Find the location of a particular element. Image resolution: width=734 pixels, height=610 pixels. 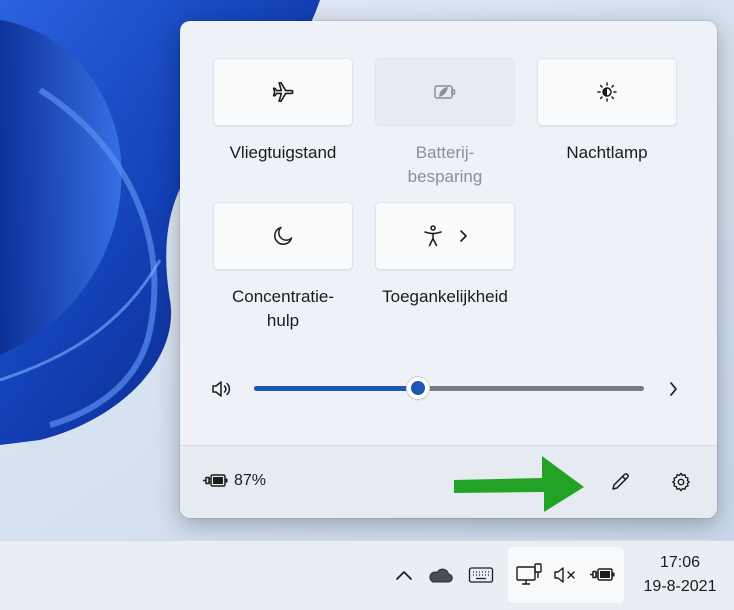

battery-percentage: 87% is located at coordinates (250, 480).